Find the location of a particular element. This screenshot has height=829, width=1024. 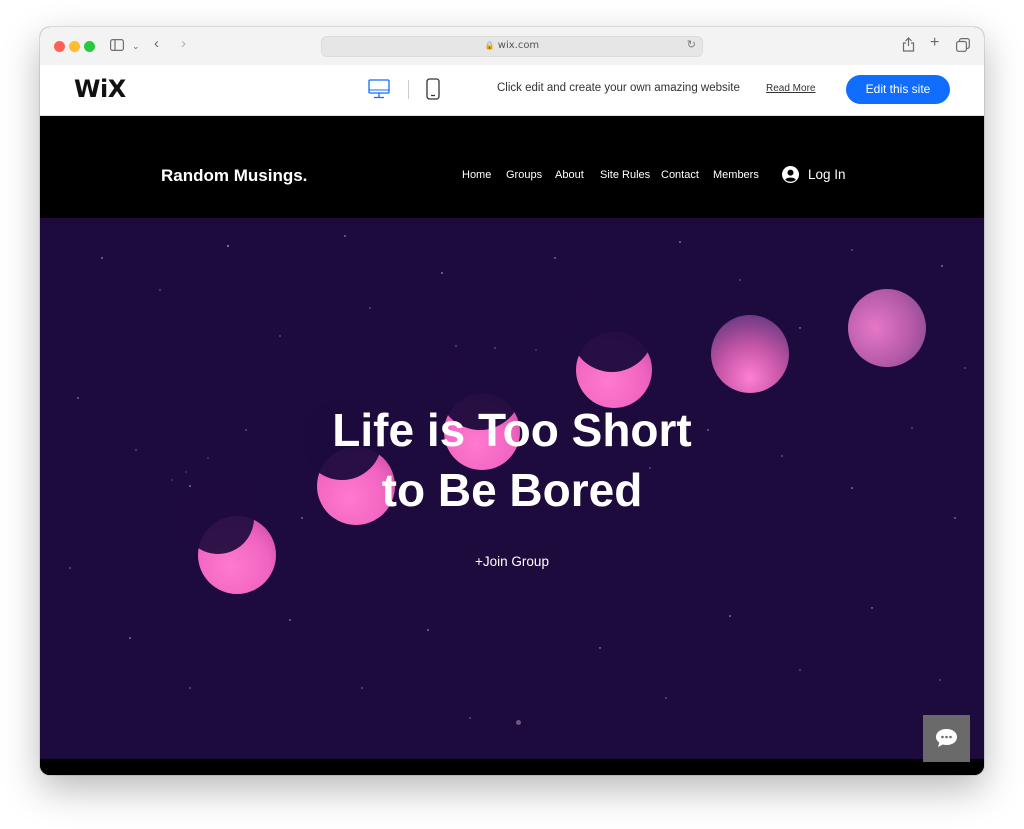

site-title: Random Musings. is located at coordinates (234, 176).